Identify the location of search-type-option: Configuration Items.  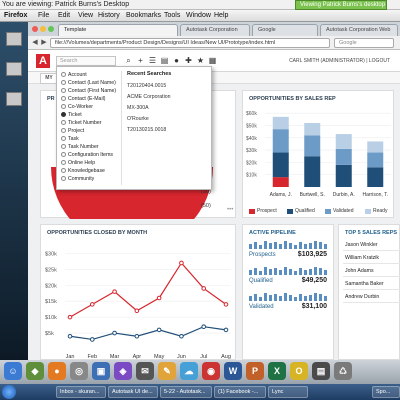
(87, 155).